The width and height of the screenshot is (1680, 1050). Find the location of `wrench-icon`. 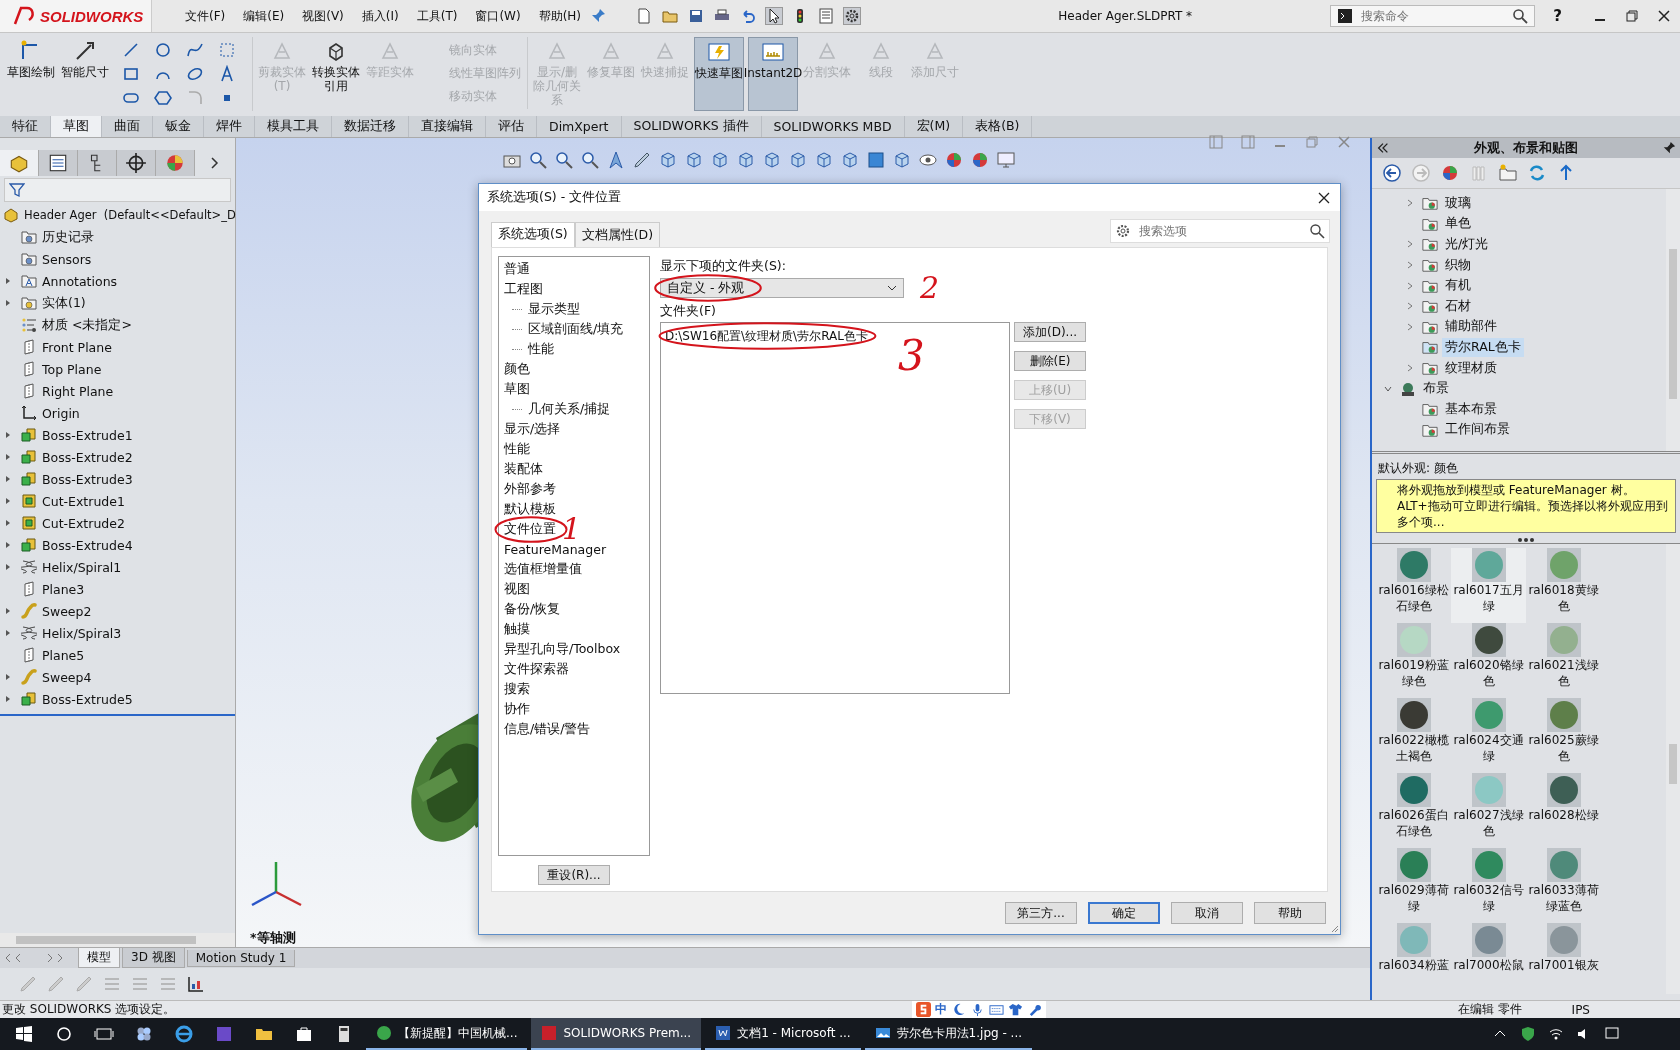

wrench-icon is located at coordinates (1034, 1009).